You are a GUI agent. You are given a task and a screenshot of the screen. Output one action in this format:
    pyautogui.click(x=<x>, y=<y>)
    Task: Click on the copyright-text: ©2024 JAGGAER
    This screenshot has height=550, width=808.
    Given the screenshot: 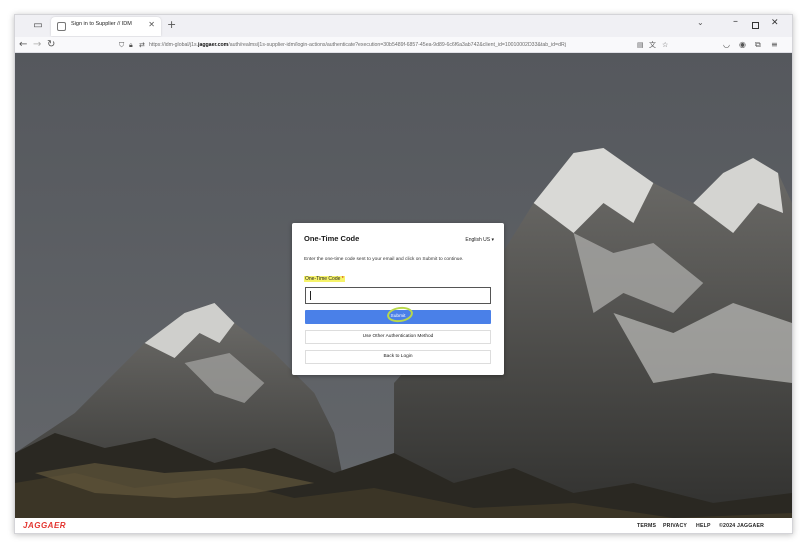 What is the action you would take?
    pyautogui.click(x=742, y=526)
    